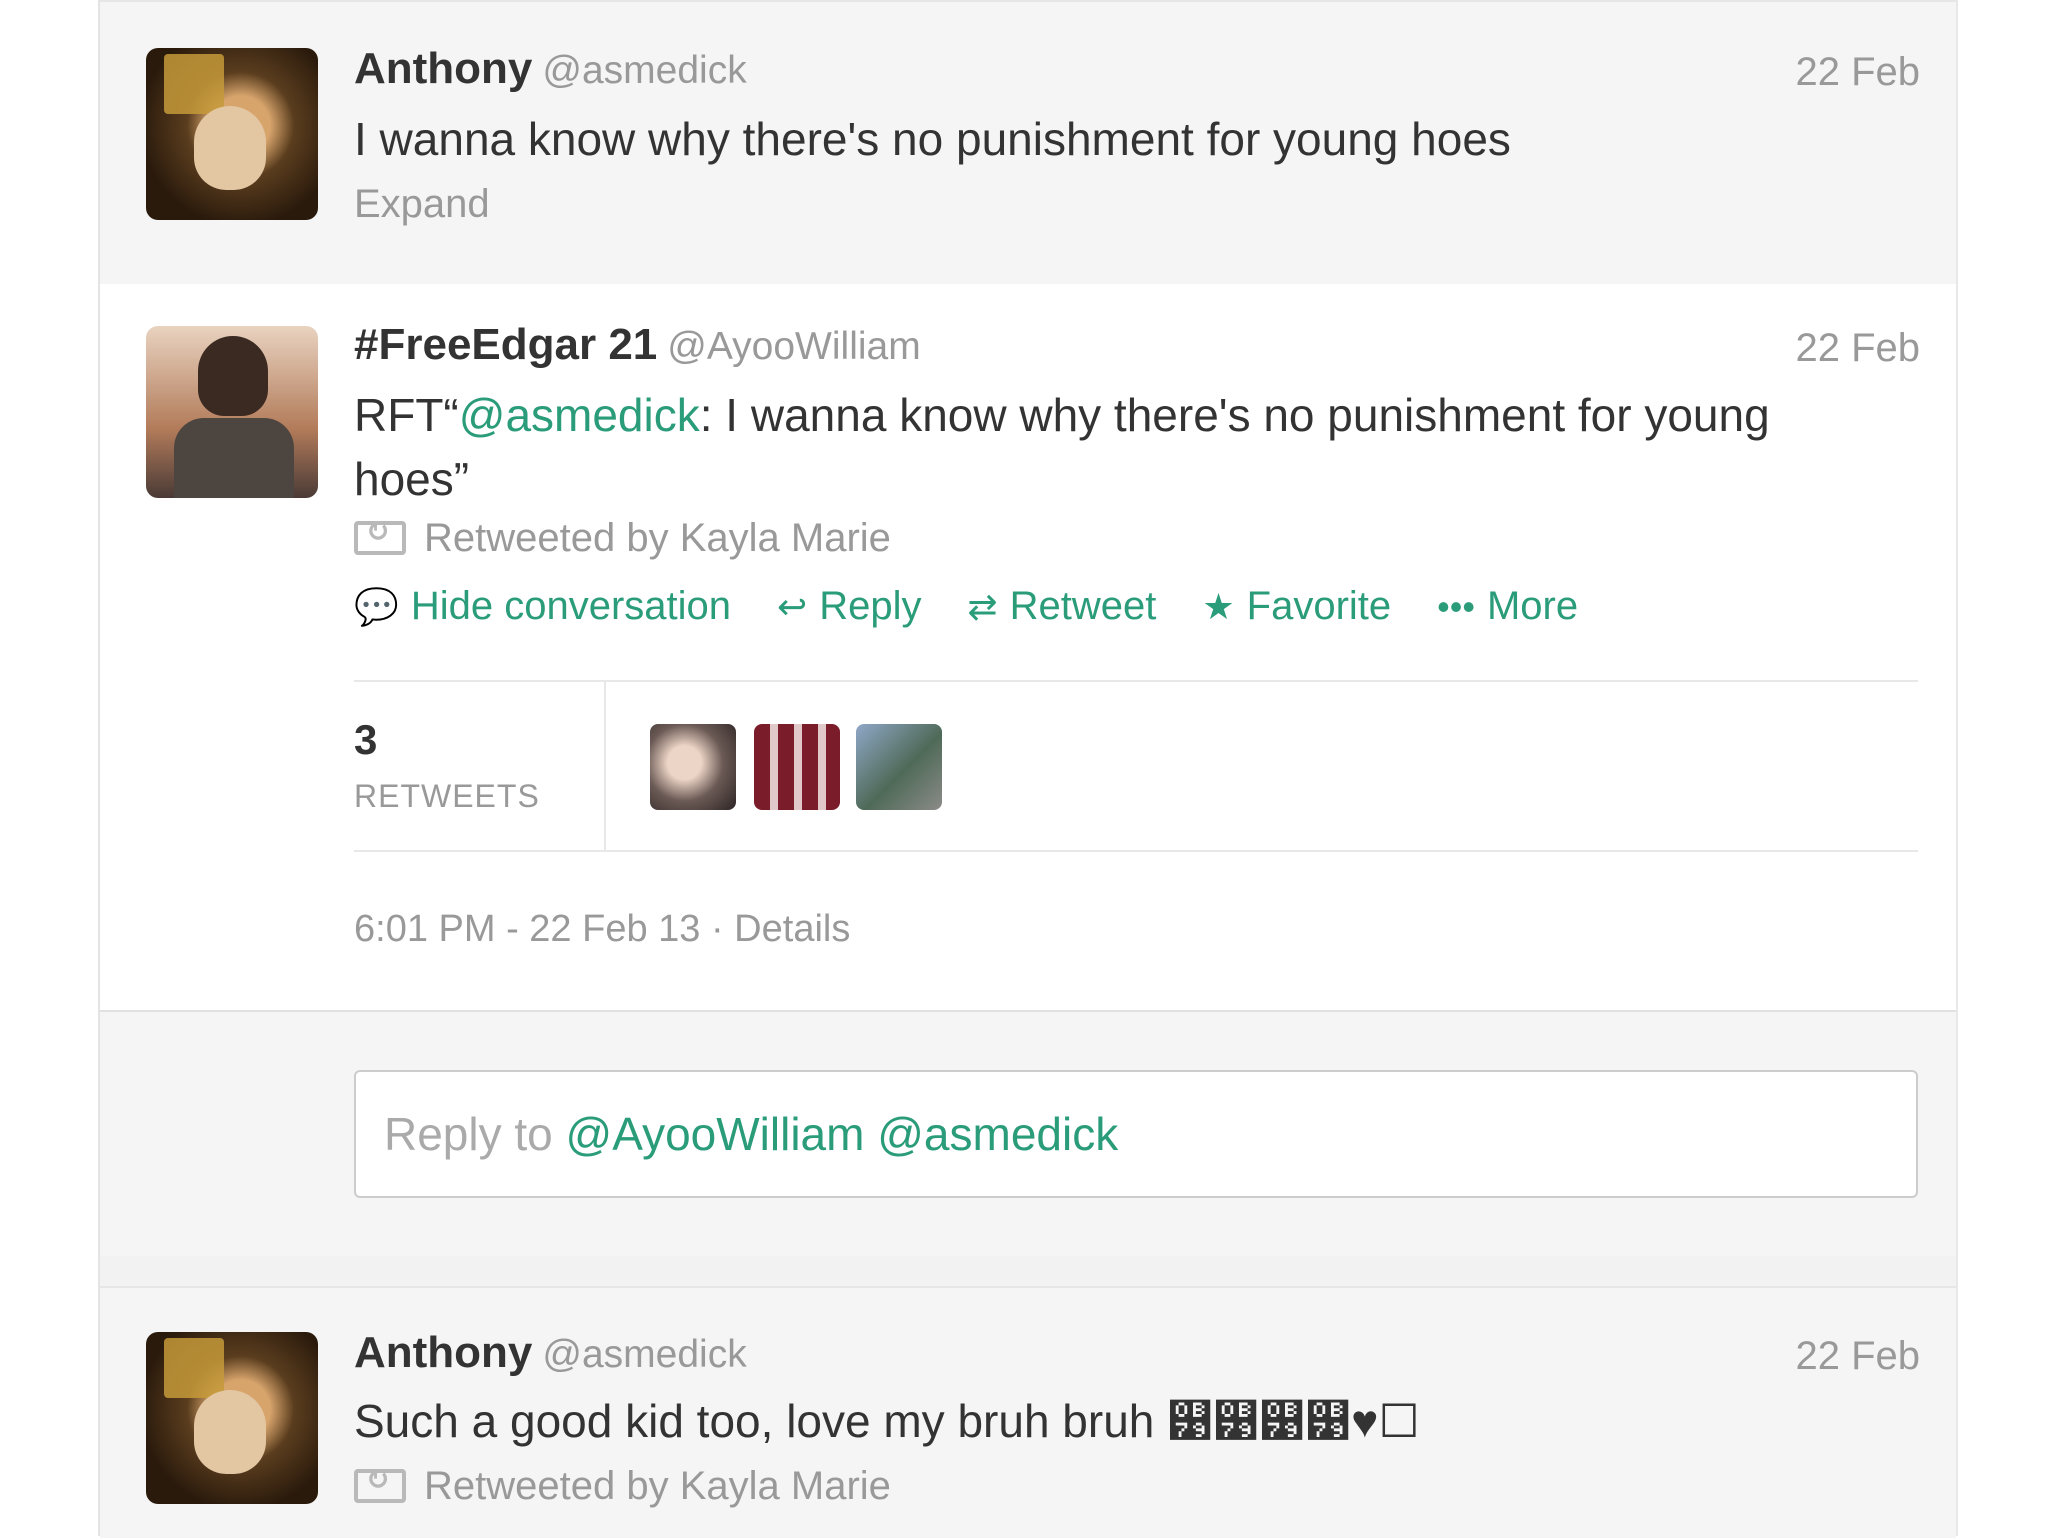 The height and width of the screenshot is (1538, 2048). Describe the element at coordinates (1319, 606) in the screenshot. I see `favorite-label: Favorite` at that location.